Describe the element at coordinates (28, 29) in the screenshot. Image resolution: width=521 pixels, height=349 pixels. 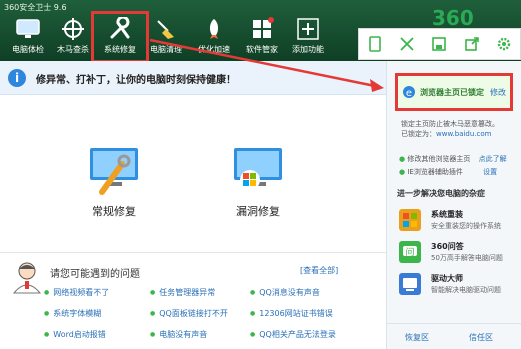
I see `monitor-icon` at that location.